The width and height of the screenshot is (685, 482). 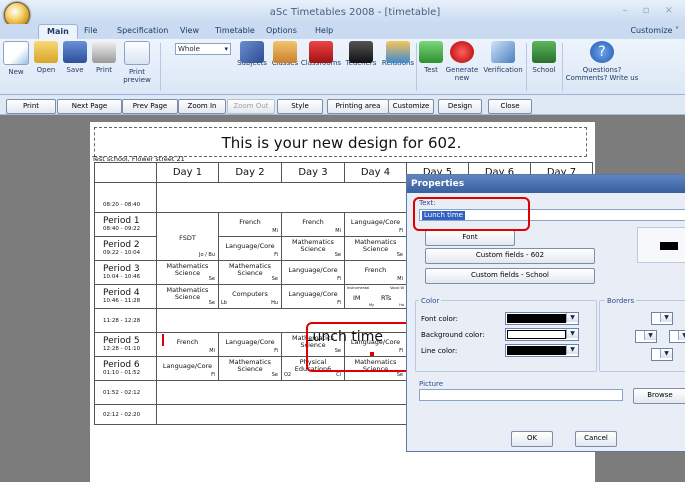 What do you see at coordinates (669, 246) in the screenshot?
I see `font-preview-sample` at bounding box center [669, 246].